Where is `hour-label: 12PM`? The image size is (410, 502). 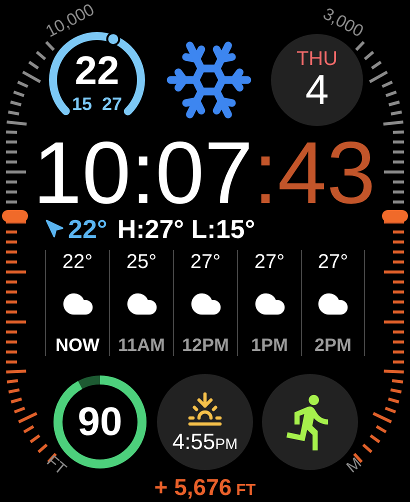 hour-label: 12PM is located at coordinates (206, 345).